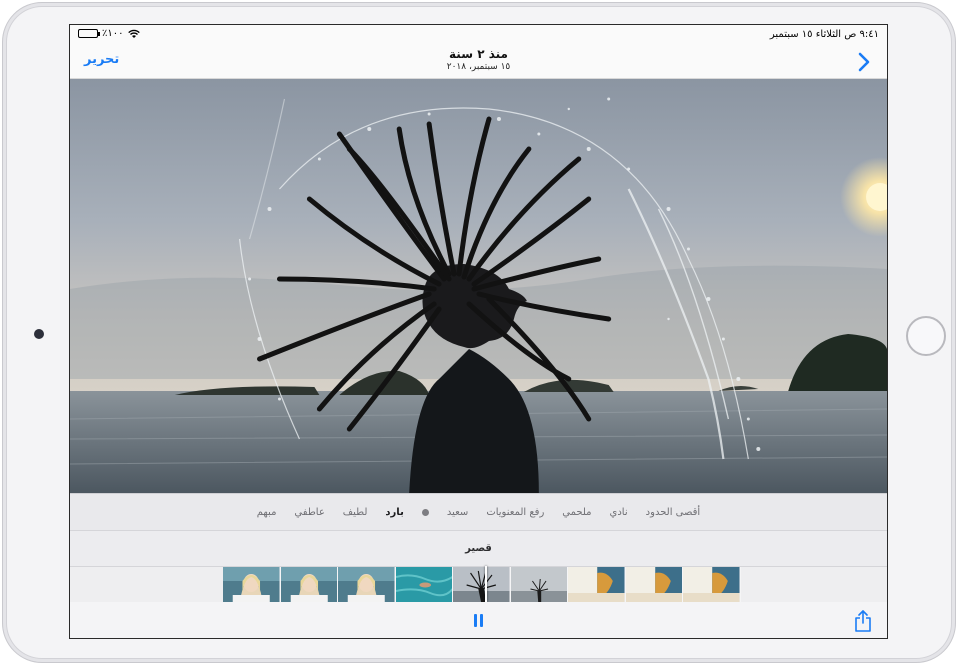 The height and width of the screenshot is (665, 958). Describe the element at coordinates (267, 512) in the screenshot. I see `mood-dreamy: مبهم` at that location.